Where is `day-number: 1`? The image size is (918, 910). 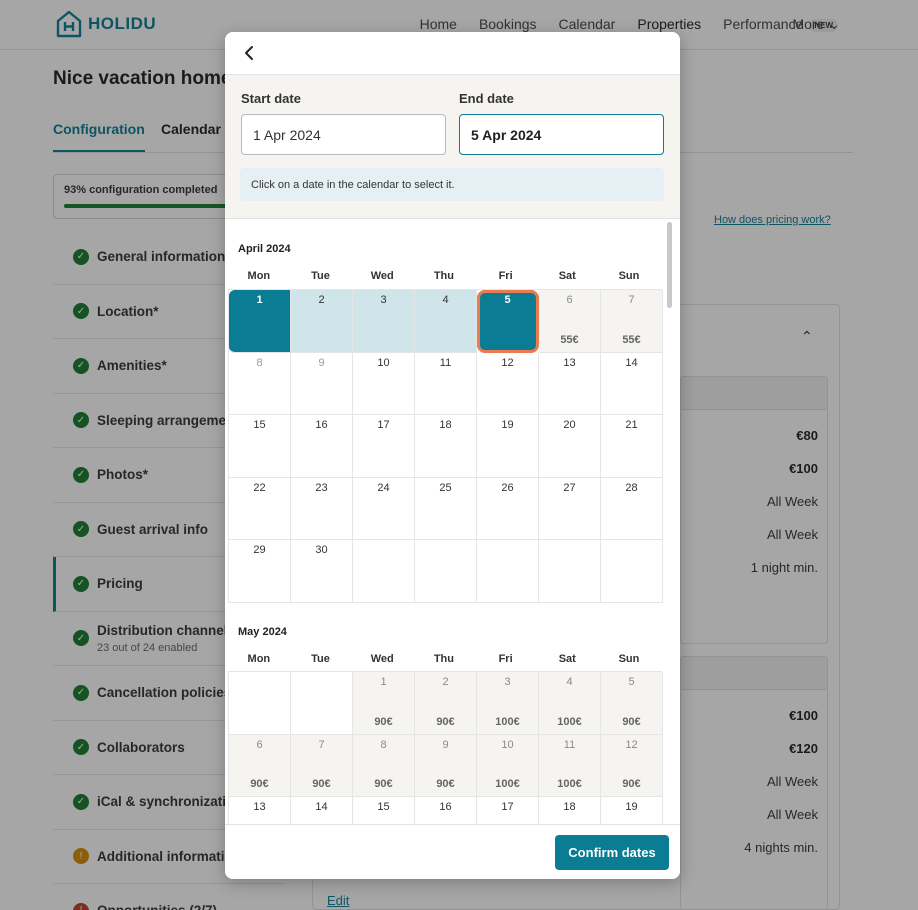
day-number: 1 is located at coordinates (383, 682).